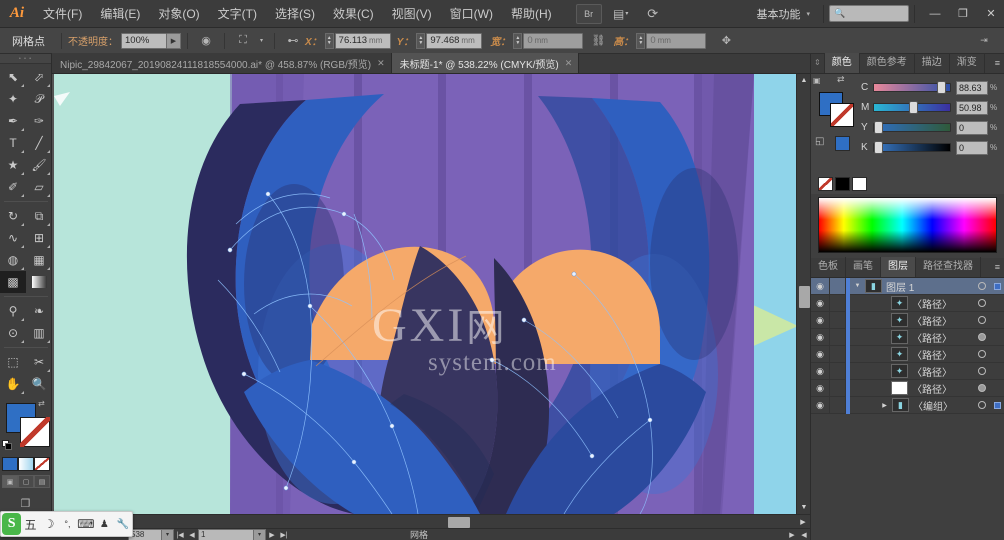  I want to click on curvature-tool: ✑, so click(39, 121).